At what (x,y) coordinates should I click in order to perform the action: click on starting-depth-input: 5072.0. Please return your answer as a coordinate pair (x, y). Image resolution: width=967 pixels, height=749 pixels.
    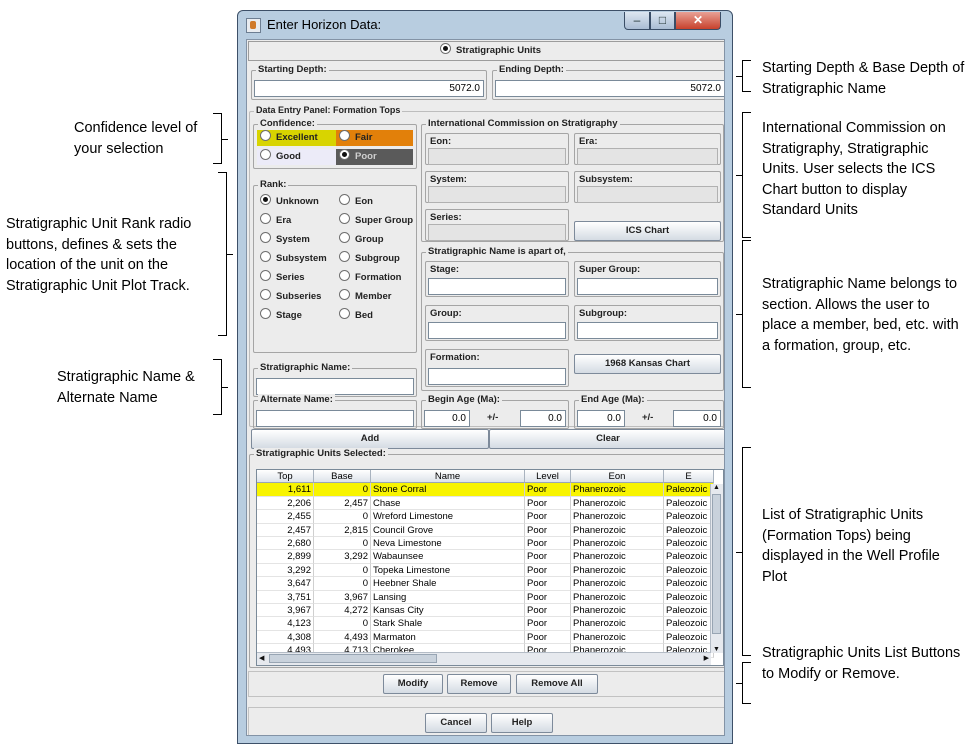
    Looking at the image, I should click on (369, 88).